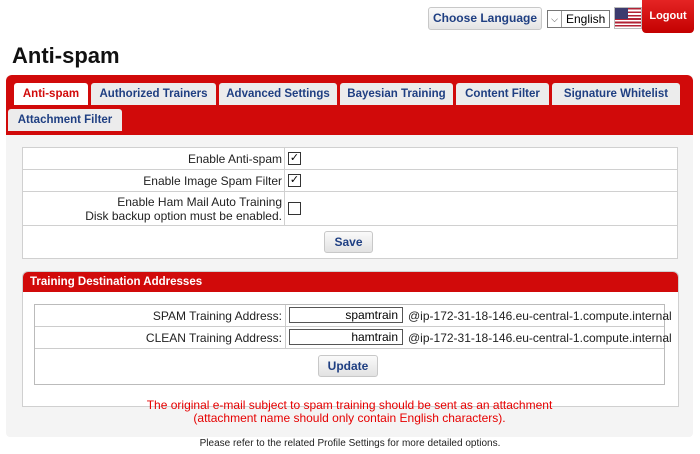 This screenshot has height=454, width=700. I want to click on language-select: ⌵ English, so click(578, 19).